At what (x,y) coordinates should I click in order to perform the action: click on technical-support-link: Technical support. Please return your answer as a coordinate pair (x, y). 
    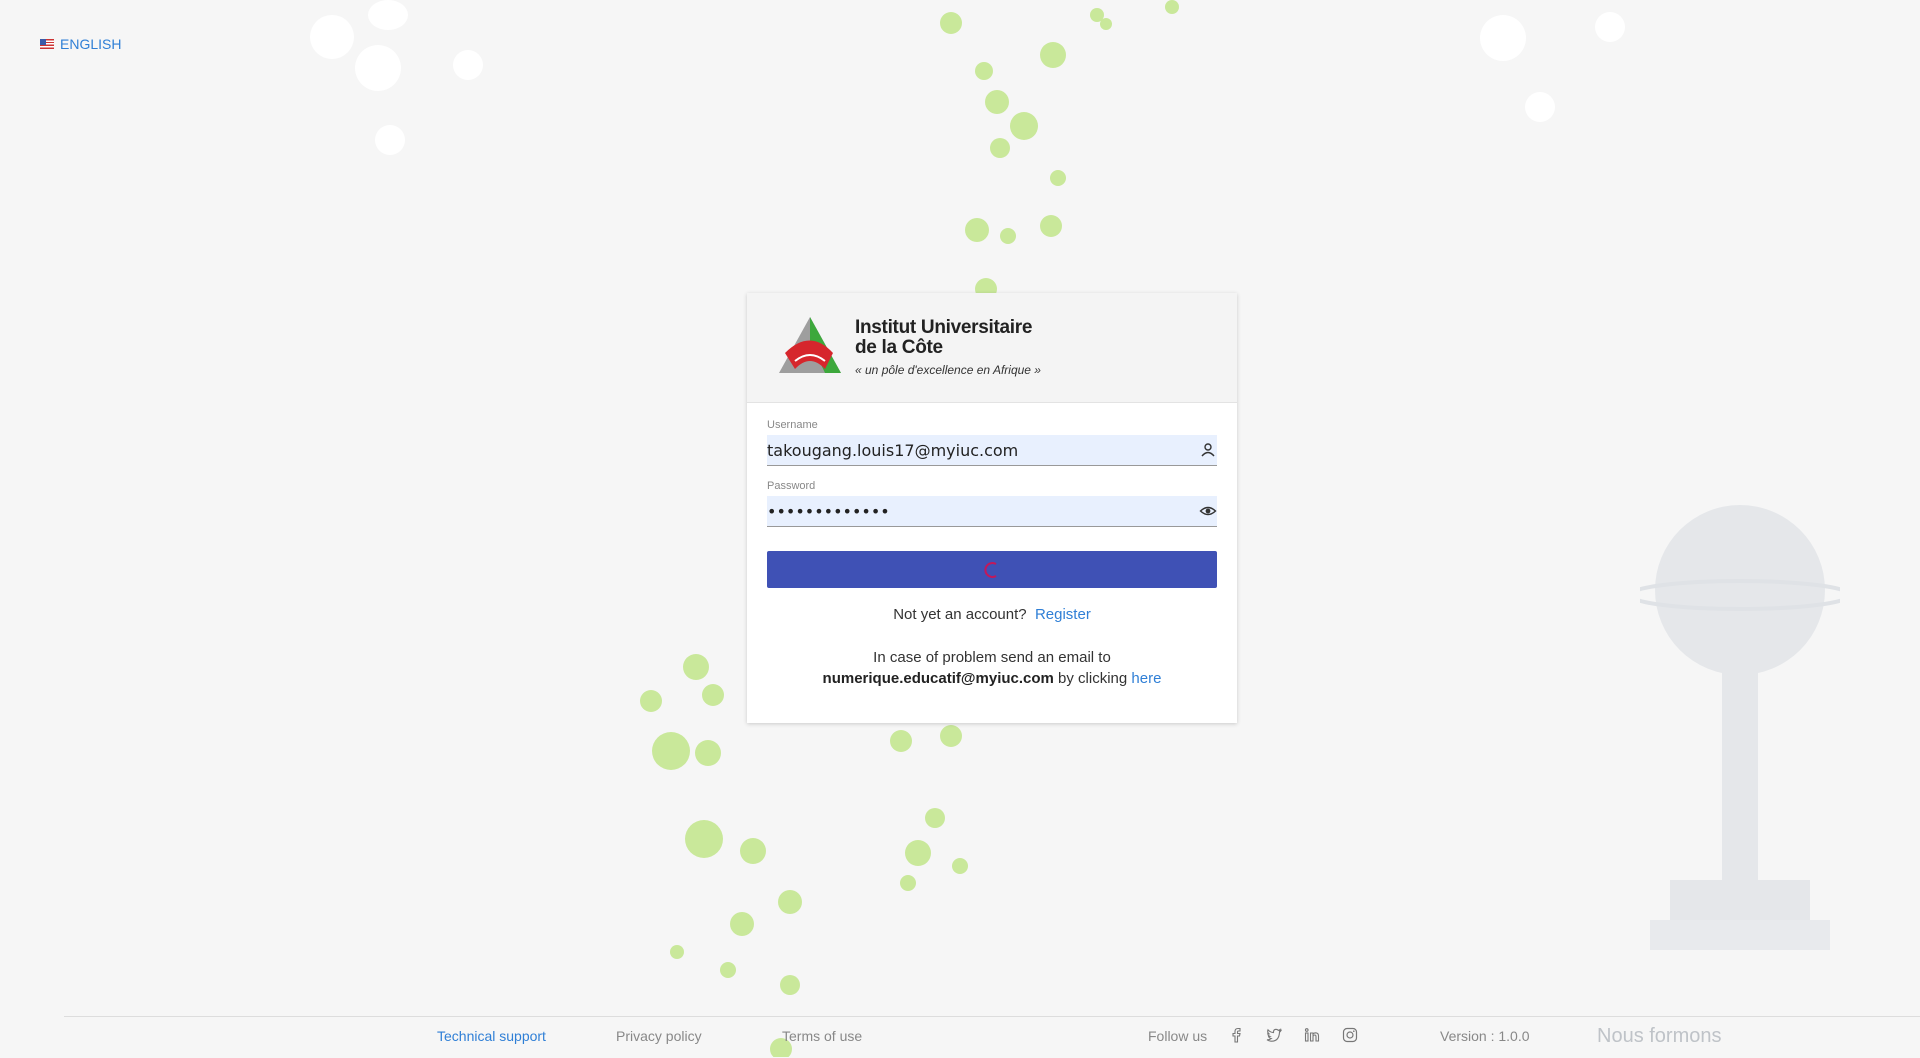
    Looking at the image, I should click on (491, 1036).